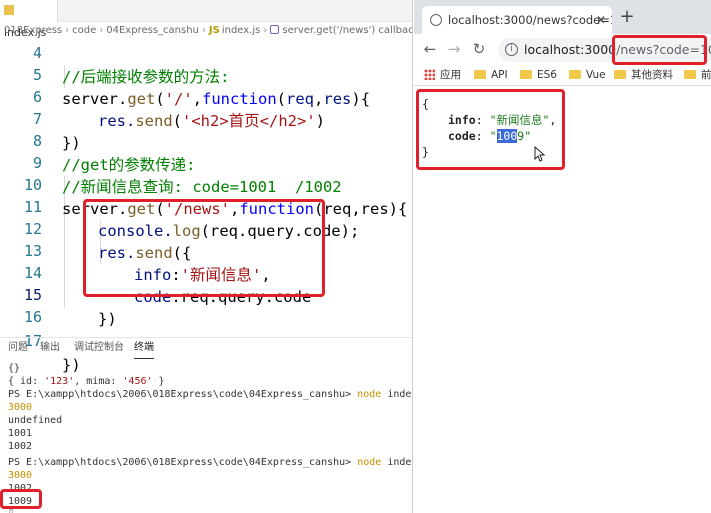 The image size is (711, 513). What do you see at coordinates (158, 381) in the screenshot?
I see `terminal-text: }` at bounding box center [158, 381].